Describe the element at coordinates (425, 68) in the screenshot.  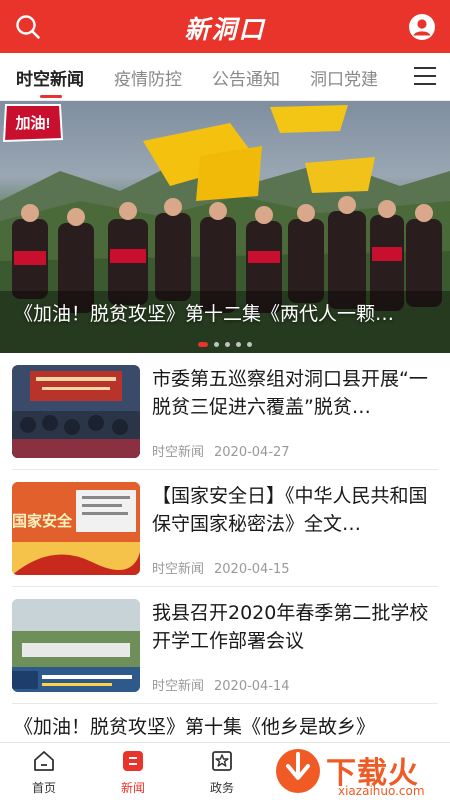
I see `menu-icon` at that location.